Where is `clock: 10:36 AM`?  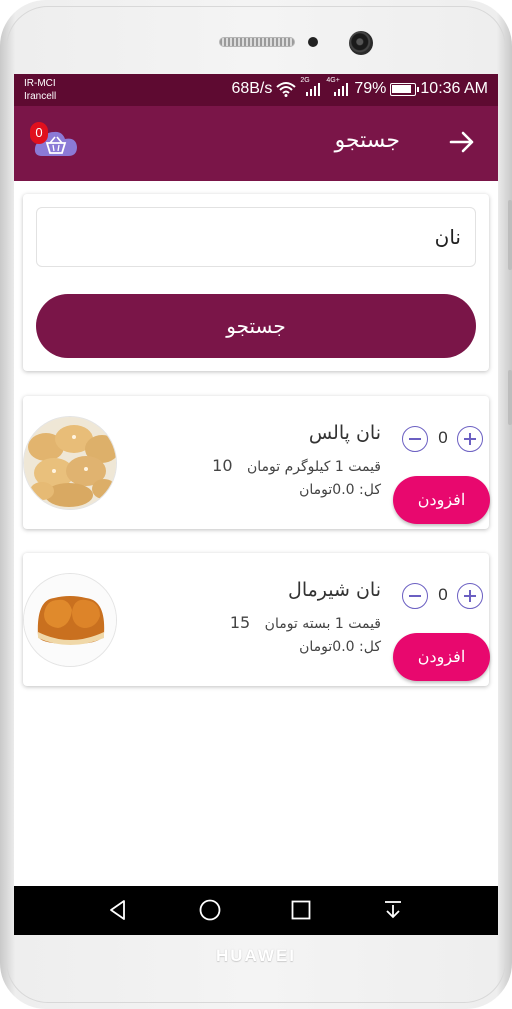 clock: 10:36 AM is located at coordinates (454, 88).